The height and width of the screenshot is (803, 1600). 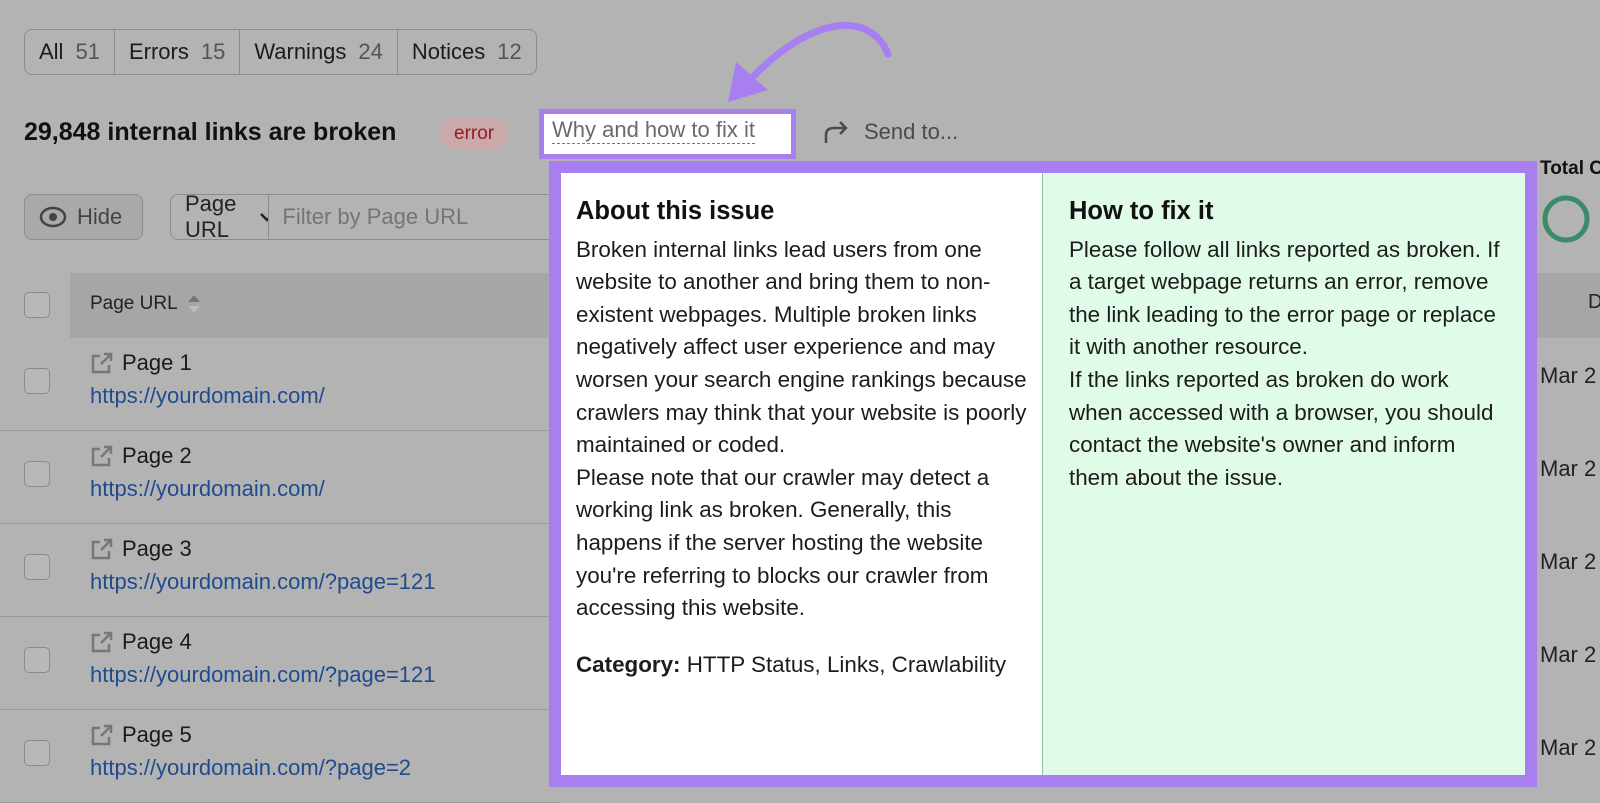 I want to click on table-row: Page 4 https://yourdomain.com/?page=121, so click(x=280, y=663).